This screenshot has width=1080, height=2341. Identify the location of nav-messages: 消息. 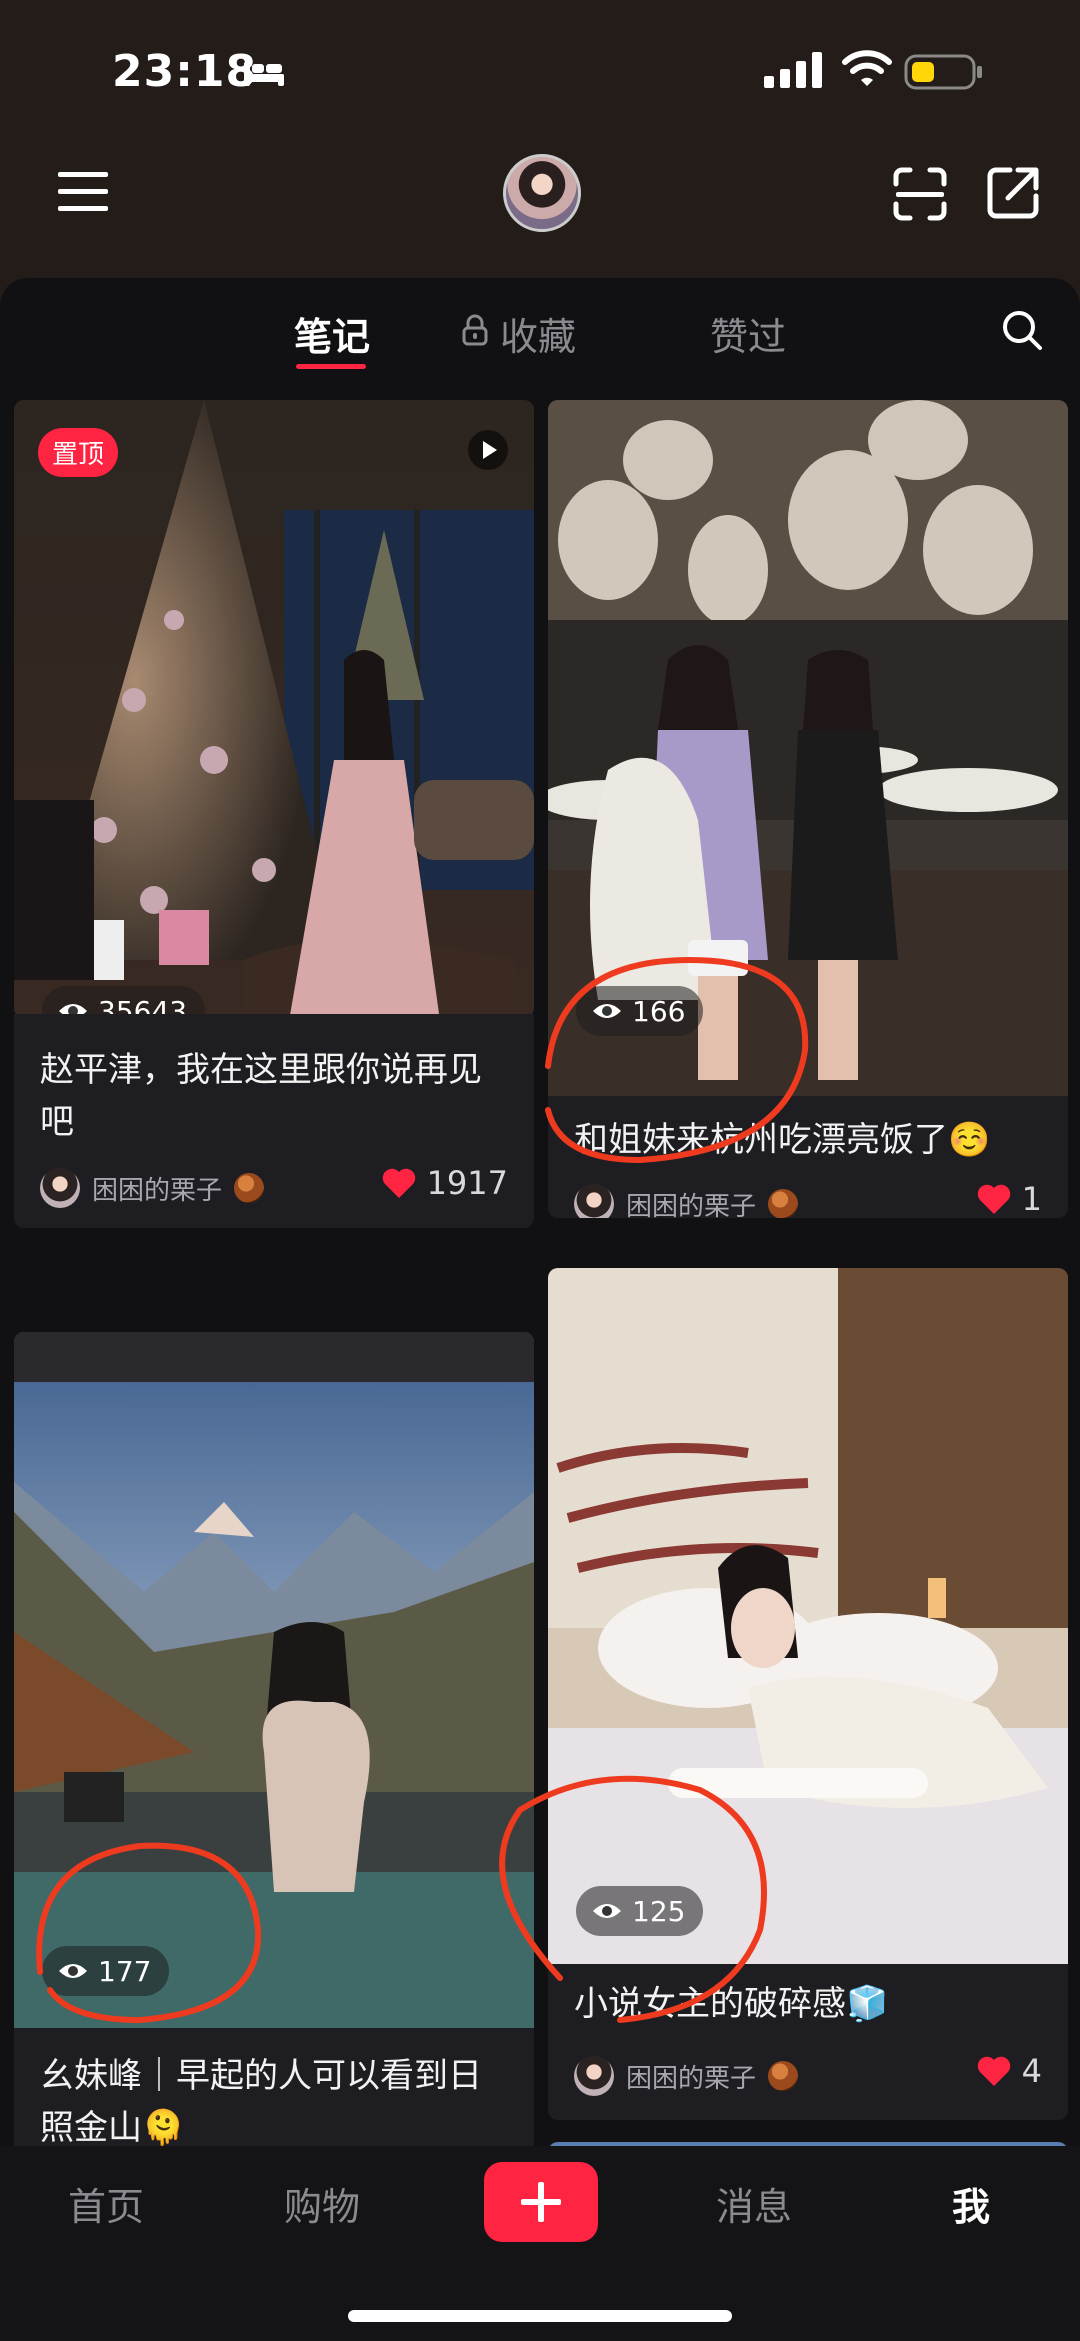
(754, 2203).